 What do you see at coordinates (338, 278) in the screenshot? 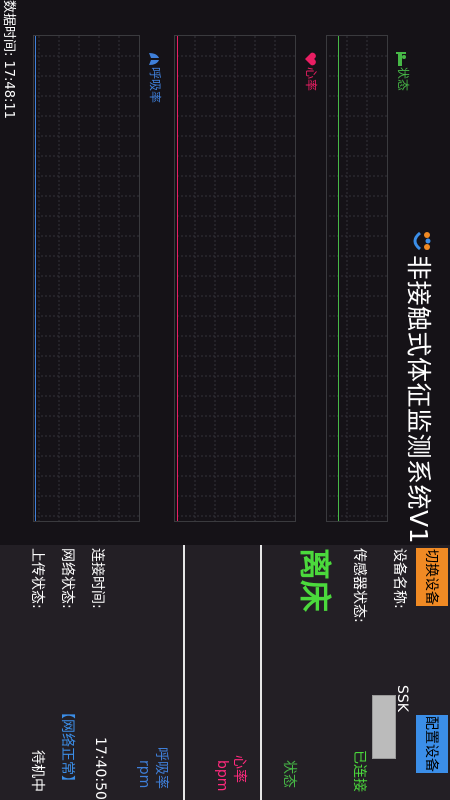
I see `status-series-line` at bounding box center [338, 278].